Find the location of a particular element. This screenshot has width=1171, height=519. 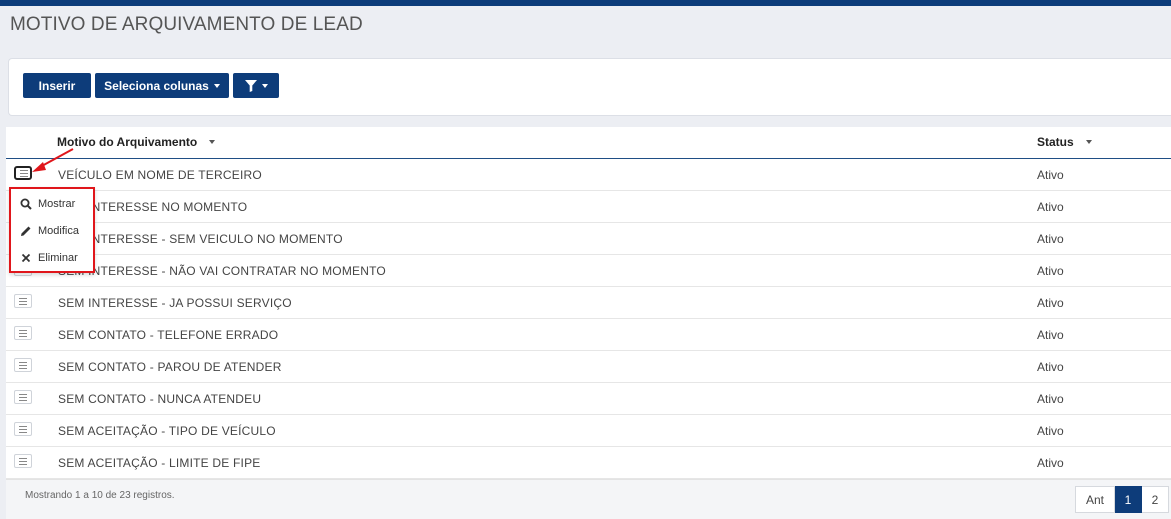

insert-button-label: Inserir is located at coordinates (57, 85).